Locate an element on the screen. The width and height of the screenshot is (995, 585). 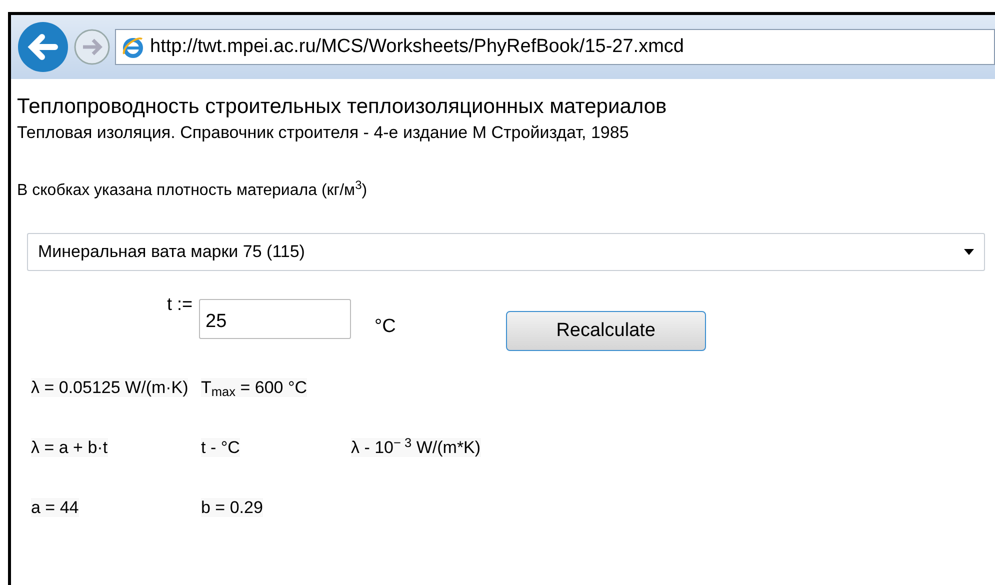
formula-text: λ = a + b·t is located at coordinates (69, 448).